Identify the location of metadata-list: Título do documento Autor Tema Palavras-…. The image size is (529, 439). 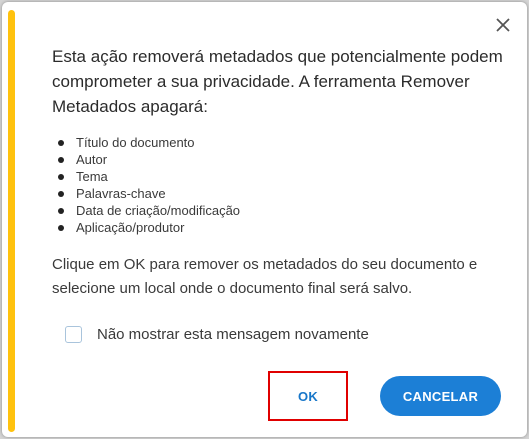
(148, 185).